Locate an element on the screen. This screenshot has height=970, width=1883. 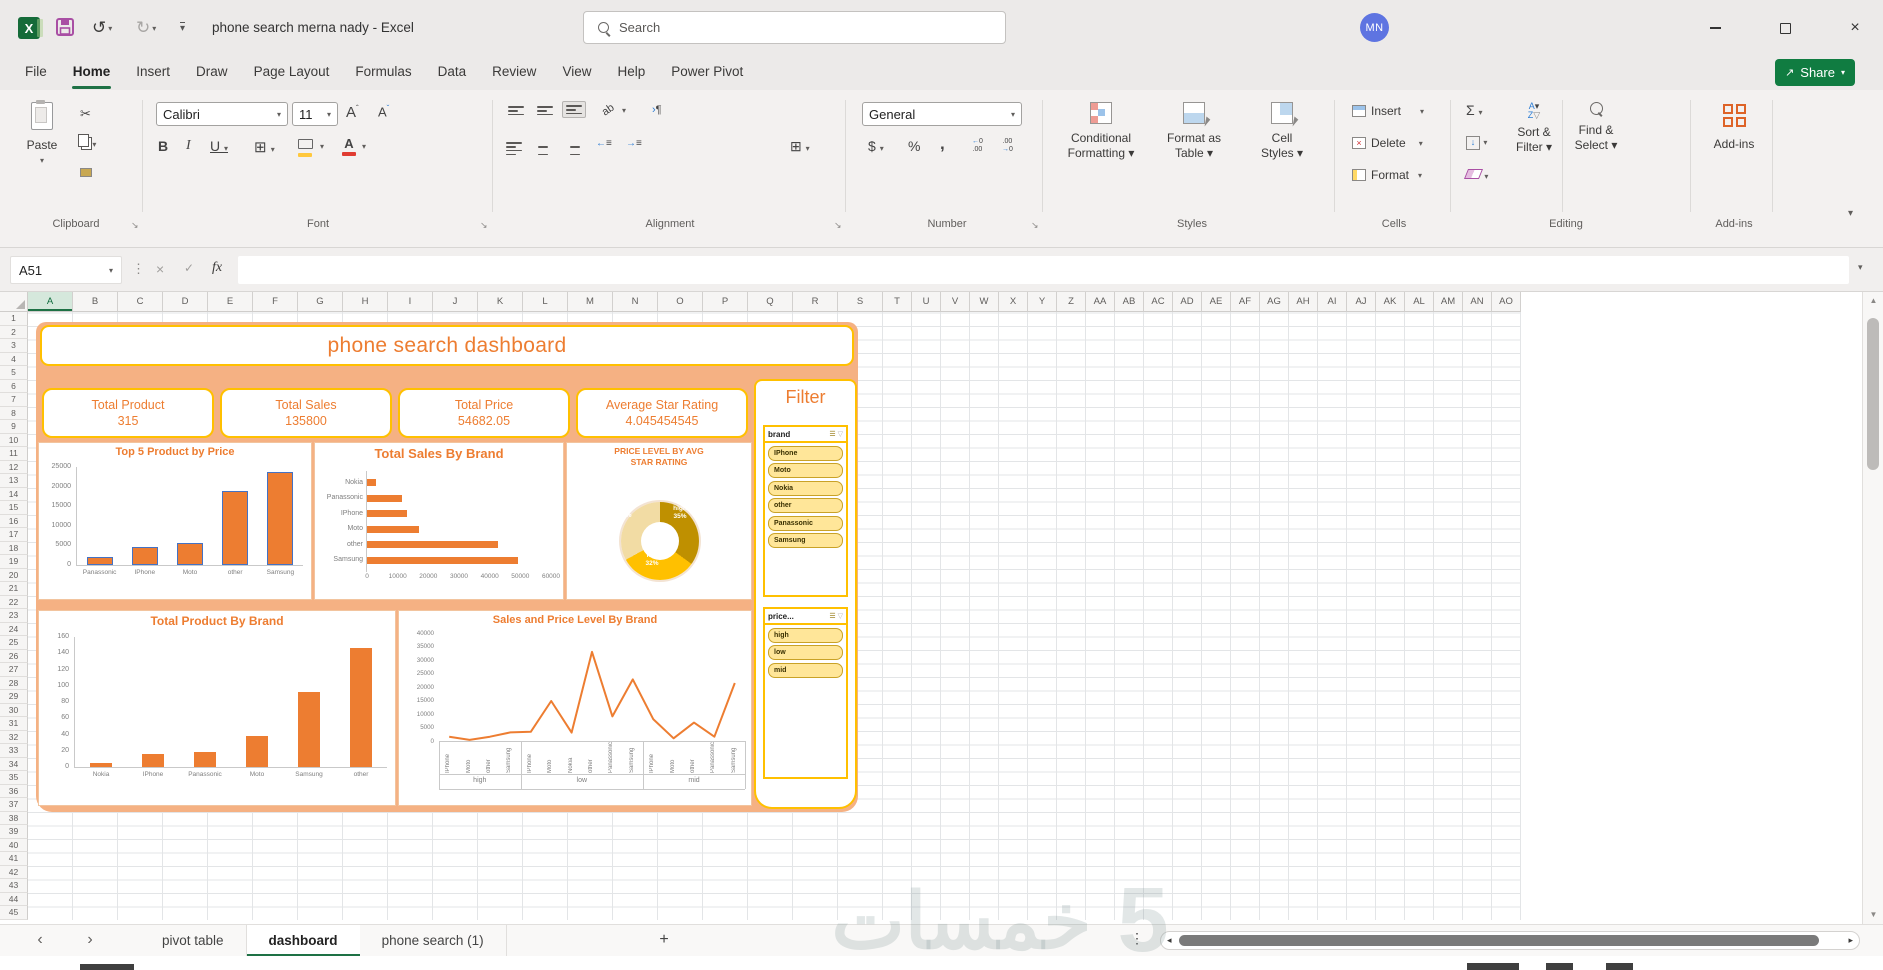
sheet-tab-phone-search-1: phone search (1) is located at coordinates (433, 941).